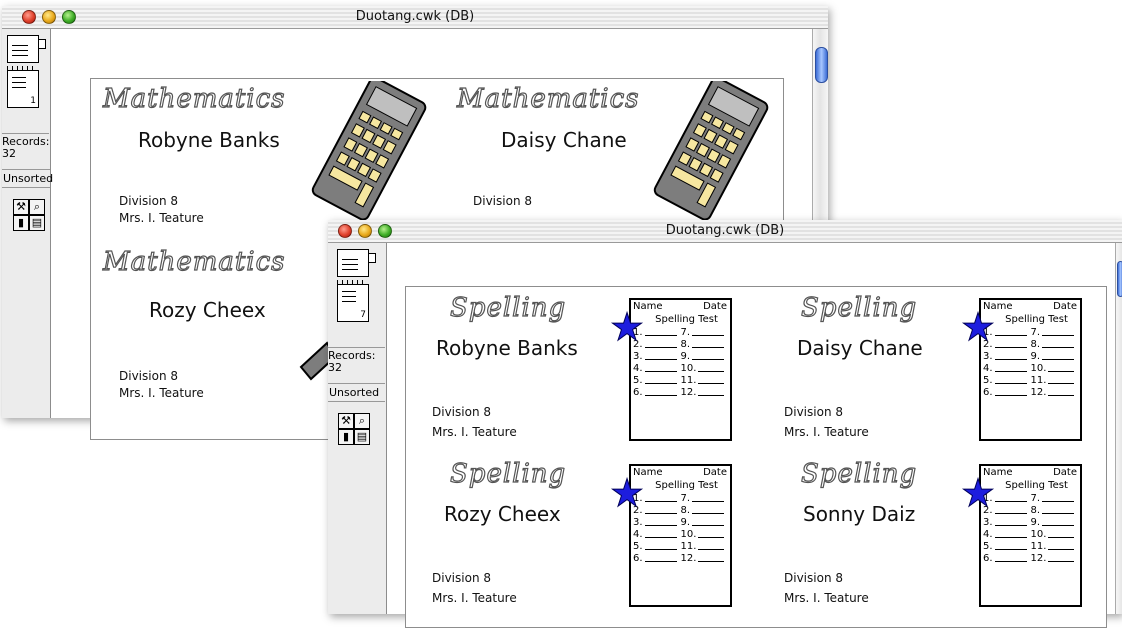 This screenshot has width=1122, height=628. I want to click on record-book-icon: 1, so click(26, 71).